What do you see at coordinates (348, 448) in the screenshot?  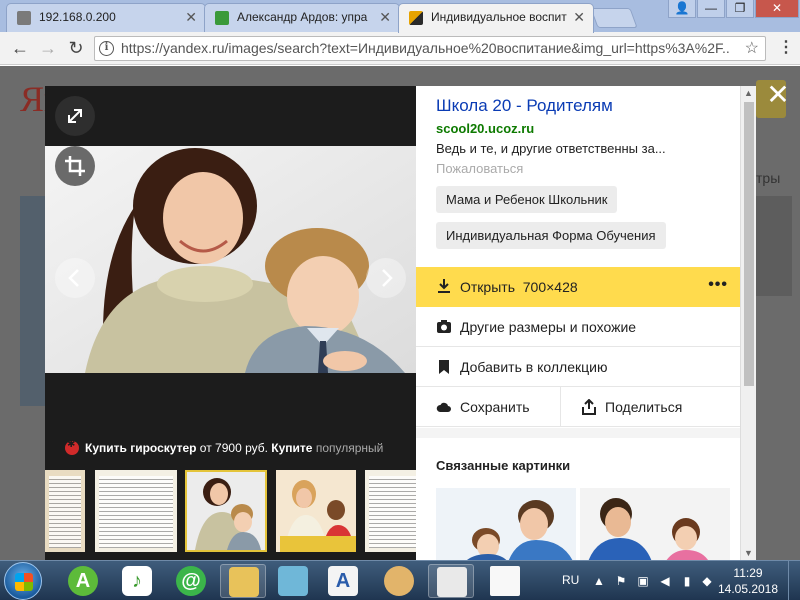 I see `ad-rest: популярный` at bounding box center [348, 448].